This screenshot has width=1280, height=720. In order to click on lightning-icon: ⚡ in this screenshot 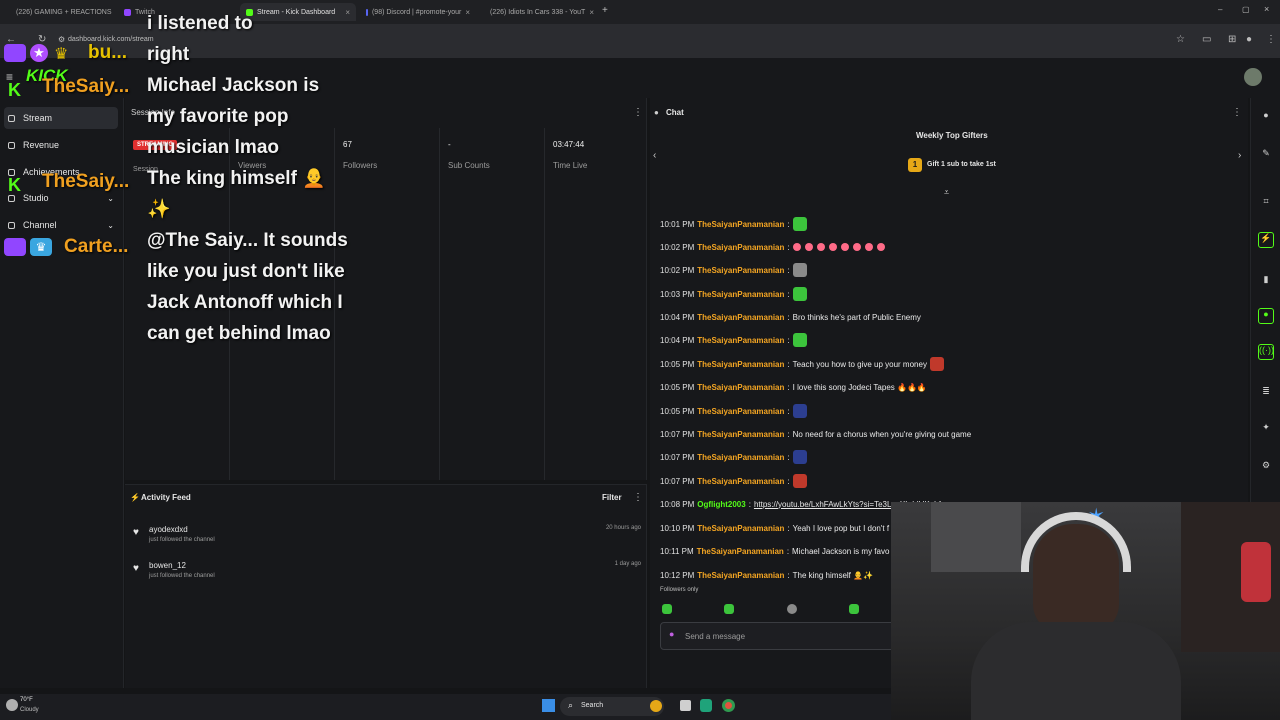, I will do `click(1266, 240)`.